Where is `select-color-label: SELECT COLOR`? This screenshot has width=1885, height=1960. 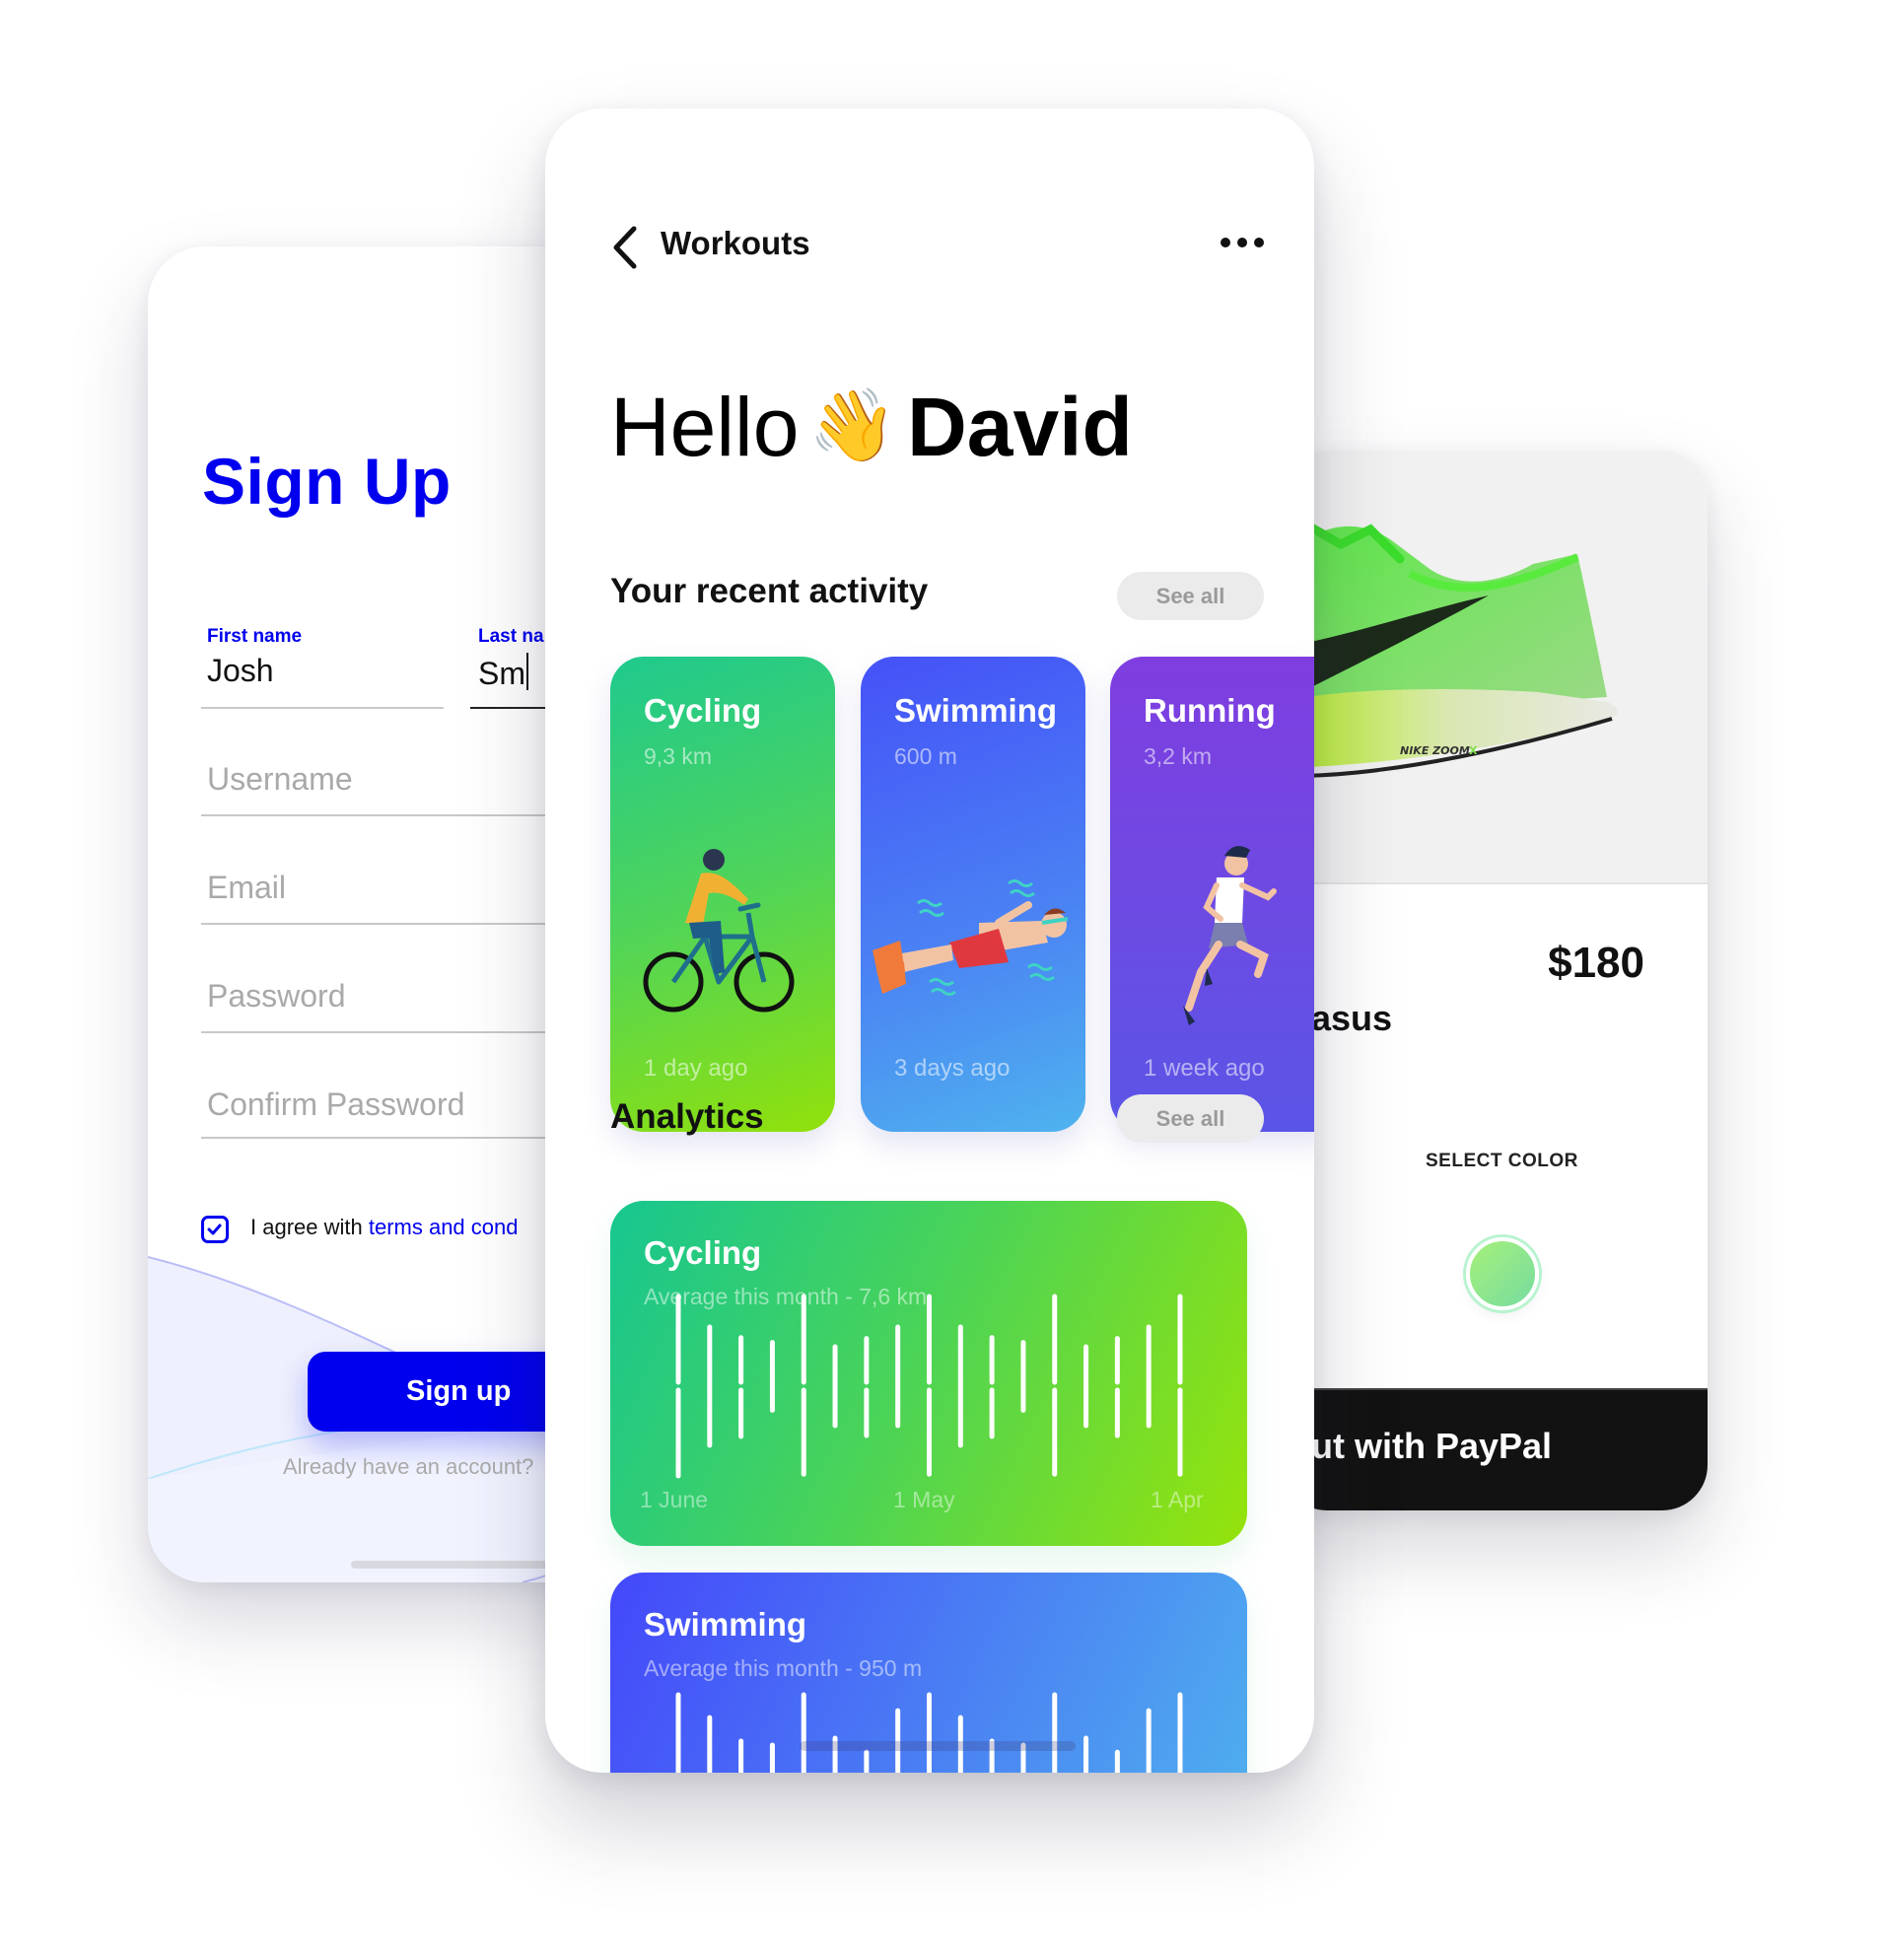
select-color-label: SELECT COLOR is located at coordinates (1502, 1161).